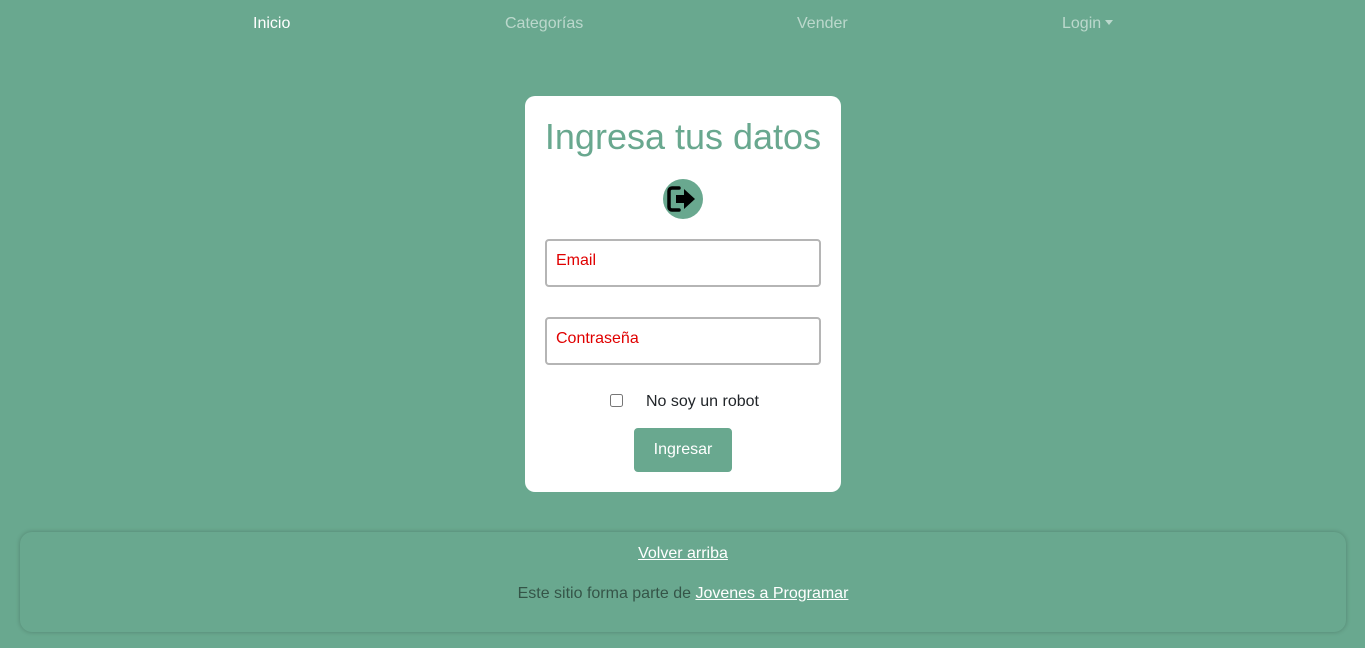  I want to click on nav-item-login-dropdown: Login, so click(1088, 23).